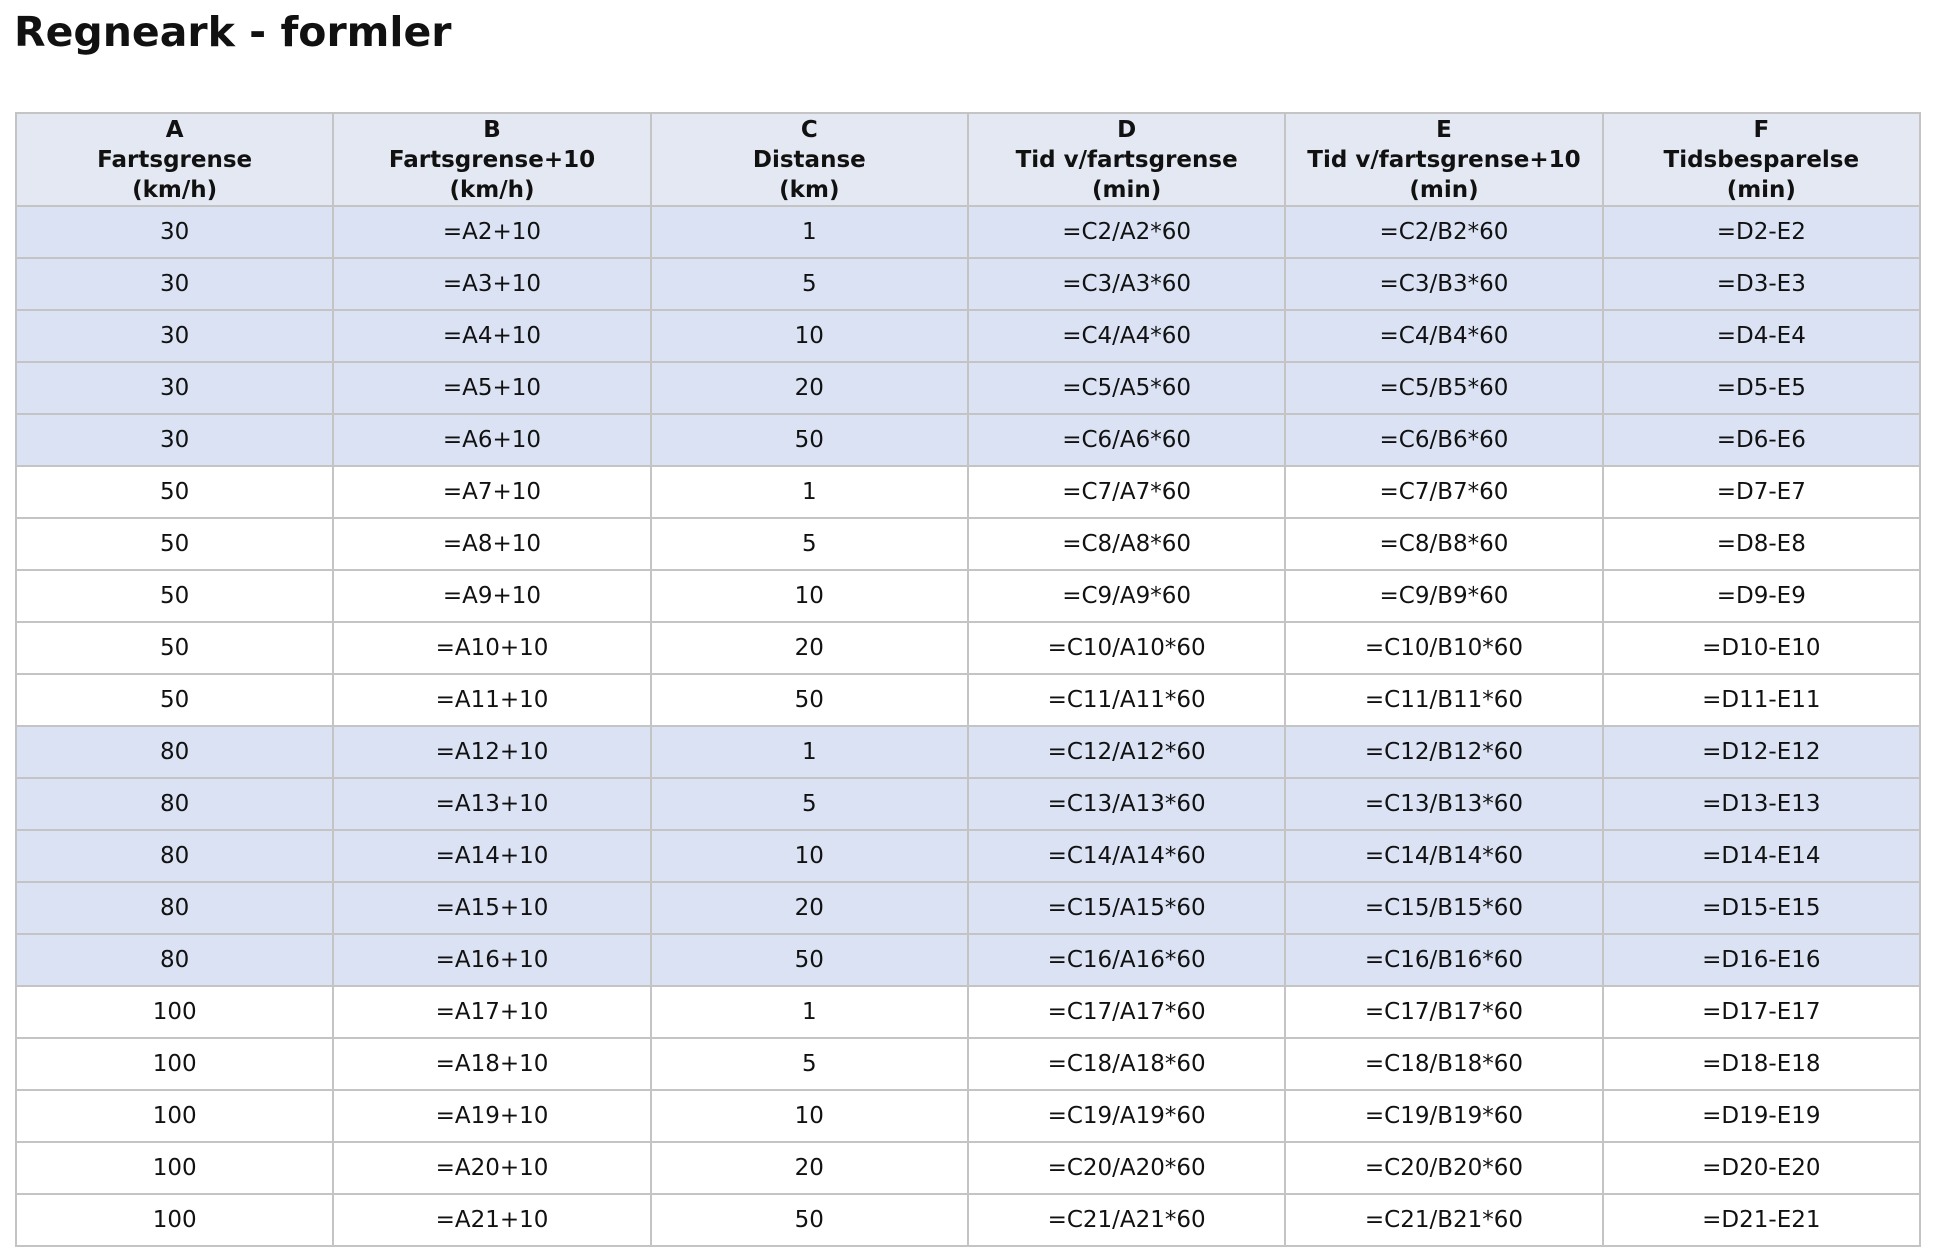 The height and width of the screenshot is (1257, 1935). I want to click on cell-b: =A5+10, so click(492, 388).